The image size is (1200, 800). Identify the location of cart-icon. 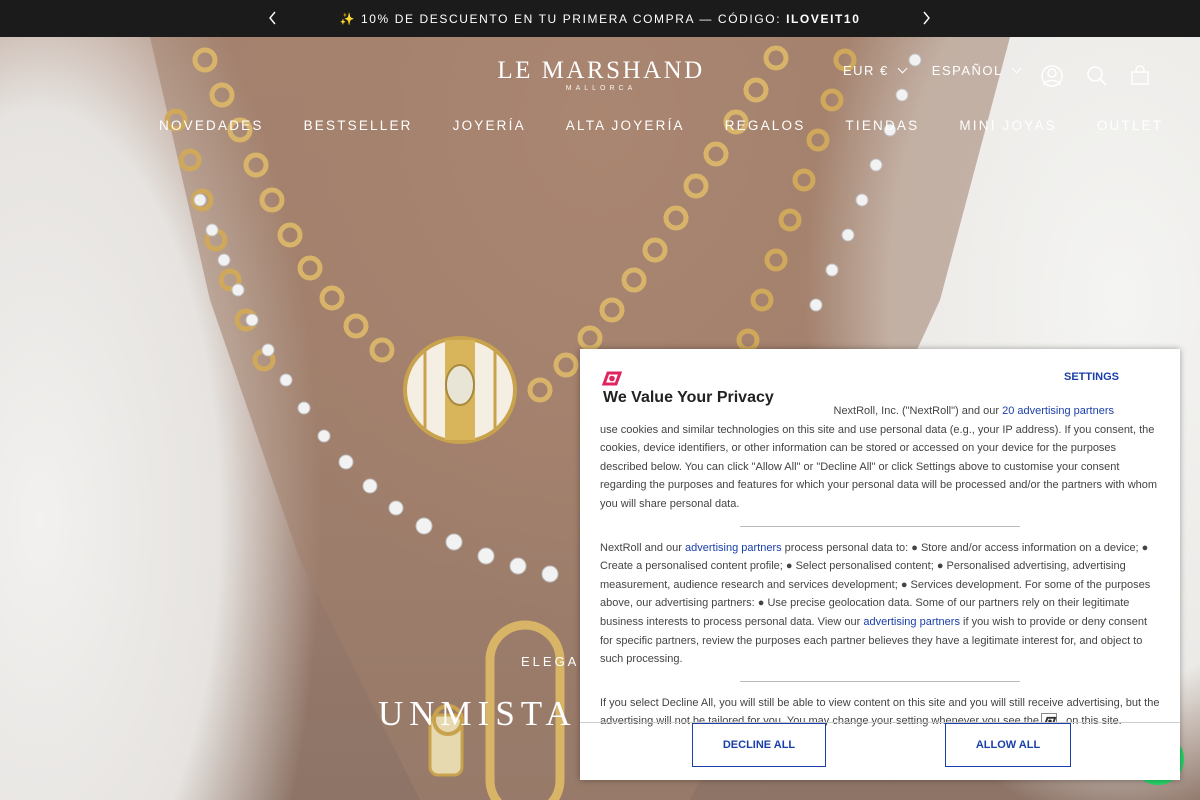
(1140, 76).